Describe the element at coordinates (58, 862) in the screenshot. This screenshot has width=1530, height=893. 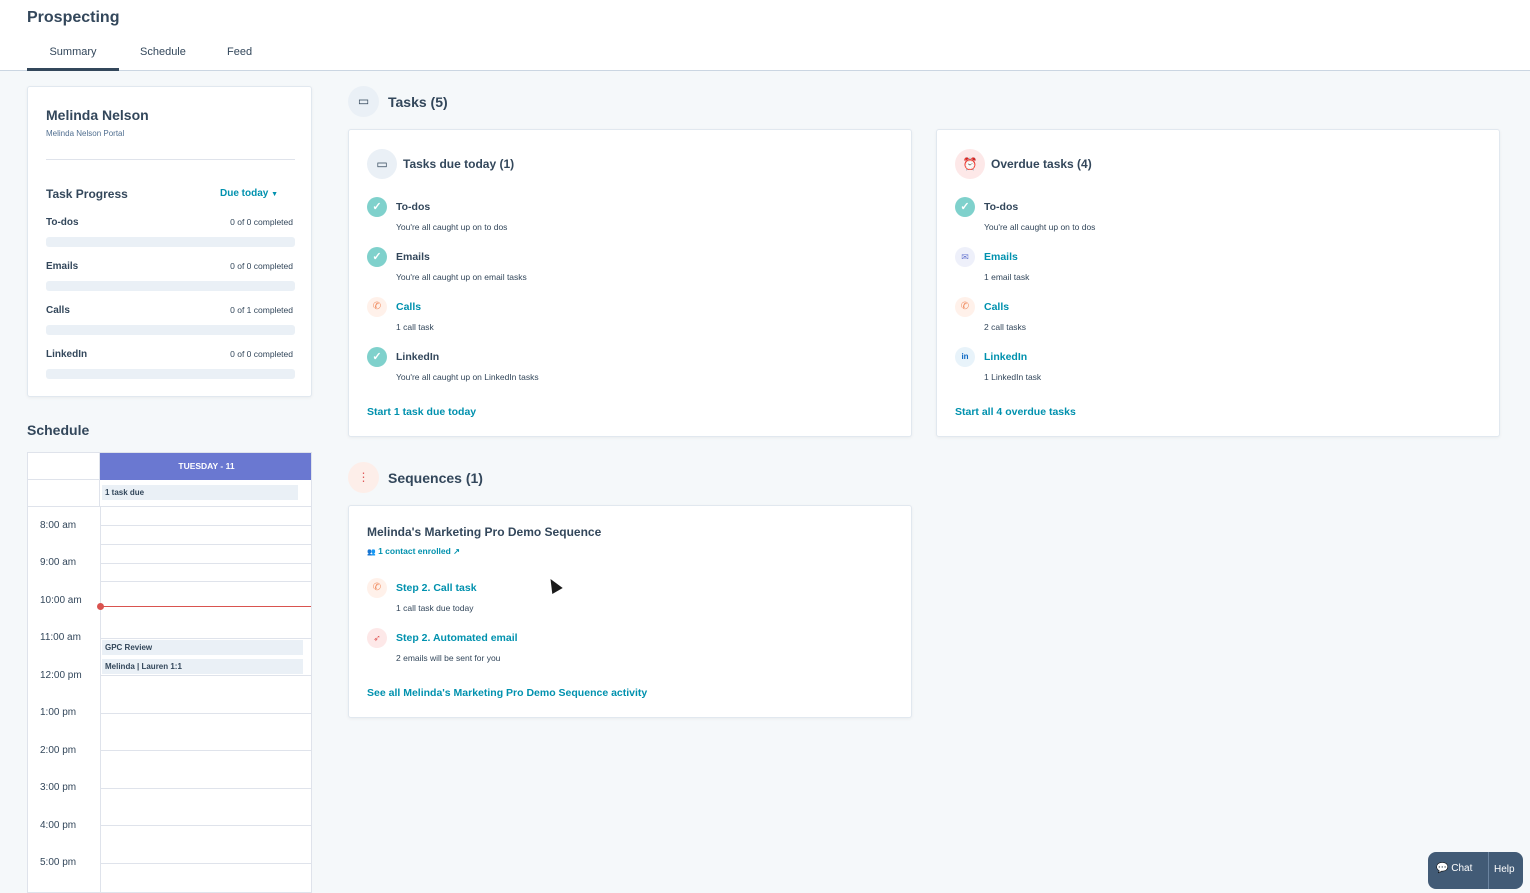
I see `hour-label: 5:00 pm` at that location.